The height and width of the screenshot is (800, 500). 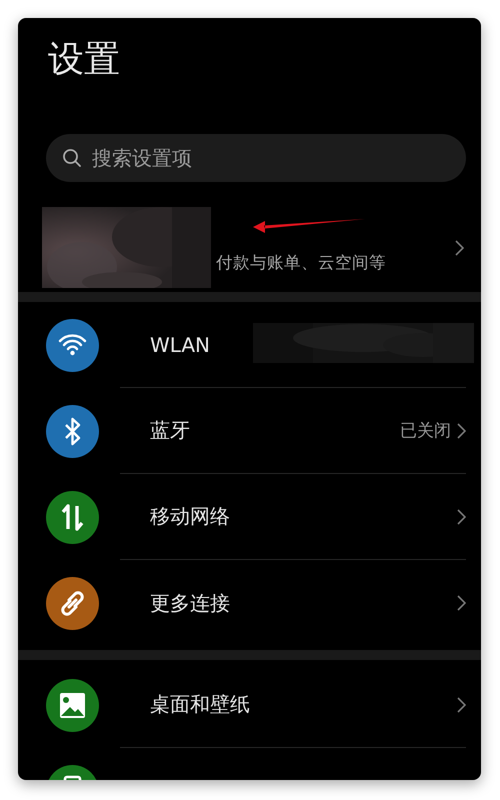 I want to click on setting-label: WLAN, so click(x=201, y=344).